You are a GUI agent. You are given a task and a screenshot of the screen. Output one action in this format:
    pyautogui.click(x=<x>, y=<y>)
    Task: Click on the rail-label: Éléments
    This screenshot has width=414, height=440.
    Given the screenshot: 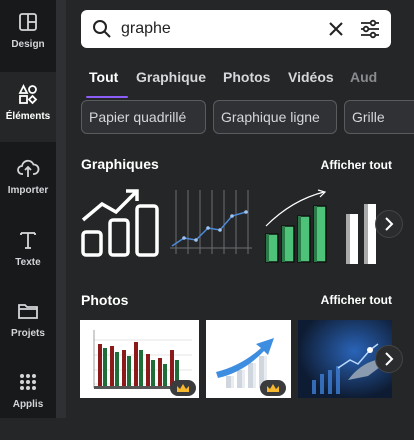 What is the action you would take?
    pyautogui.click(x=28, y=116)
    